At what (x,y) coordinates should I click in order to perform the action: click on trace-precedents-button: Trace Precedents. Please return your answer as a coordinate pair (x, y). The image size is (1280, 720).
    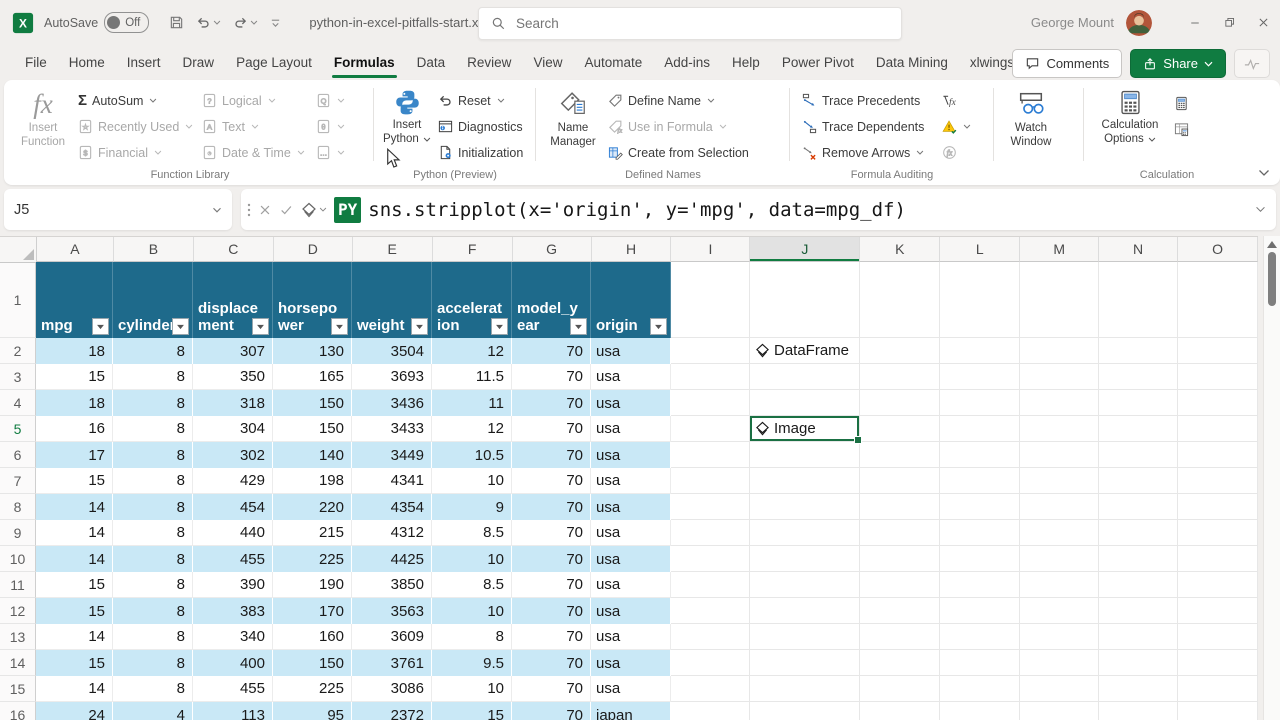
    Looking at the image, I should click on (867, 100).